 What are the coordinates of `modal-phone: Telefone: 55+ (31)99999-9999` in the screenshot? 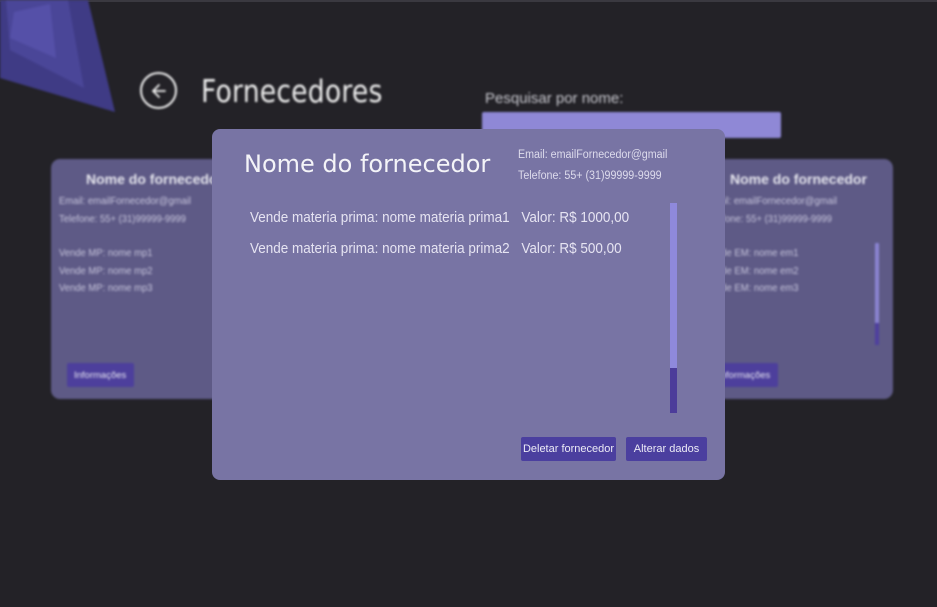 It's located at (590, 176).